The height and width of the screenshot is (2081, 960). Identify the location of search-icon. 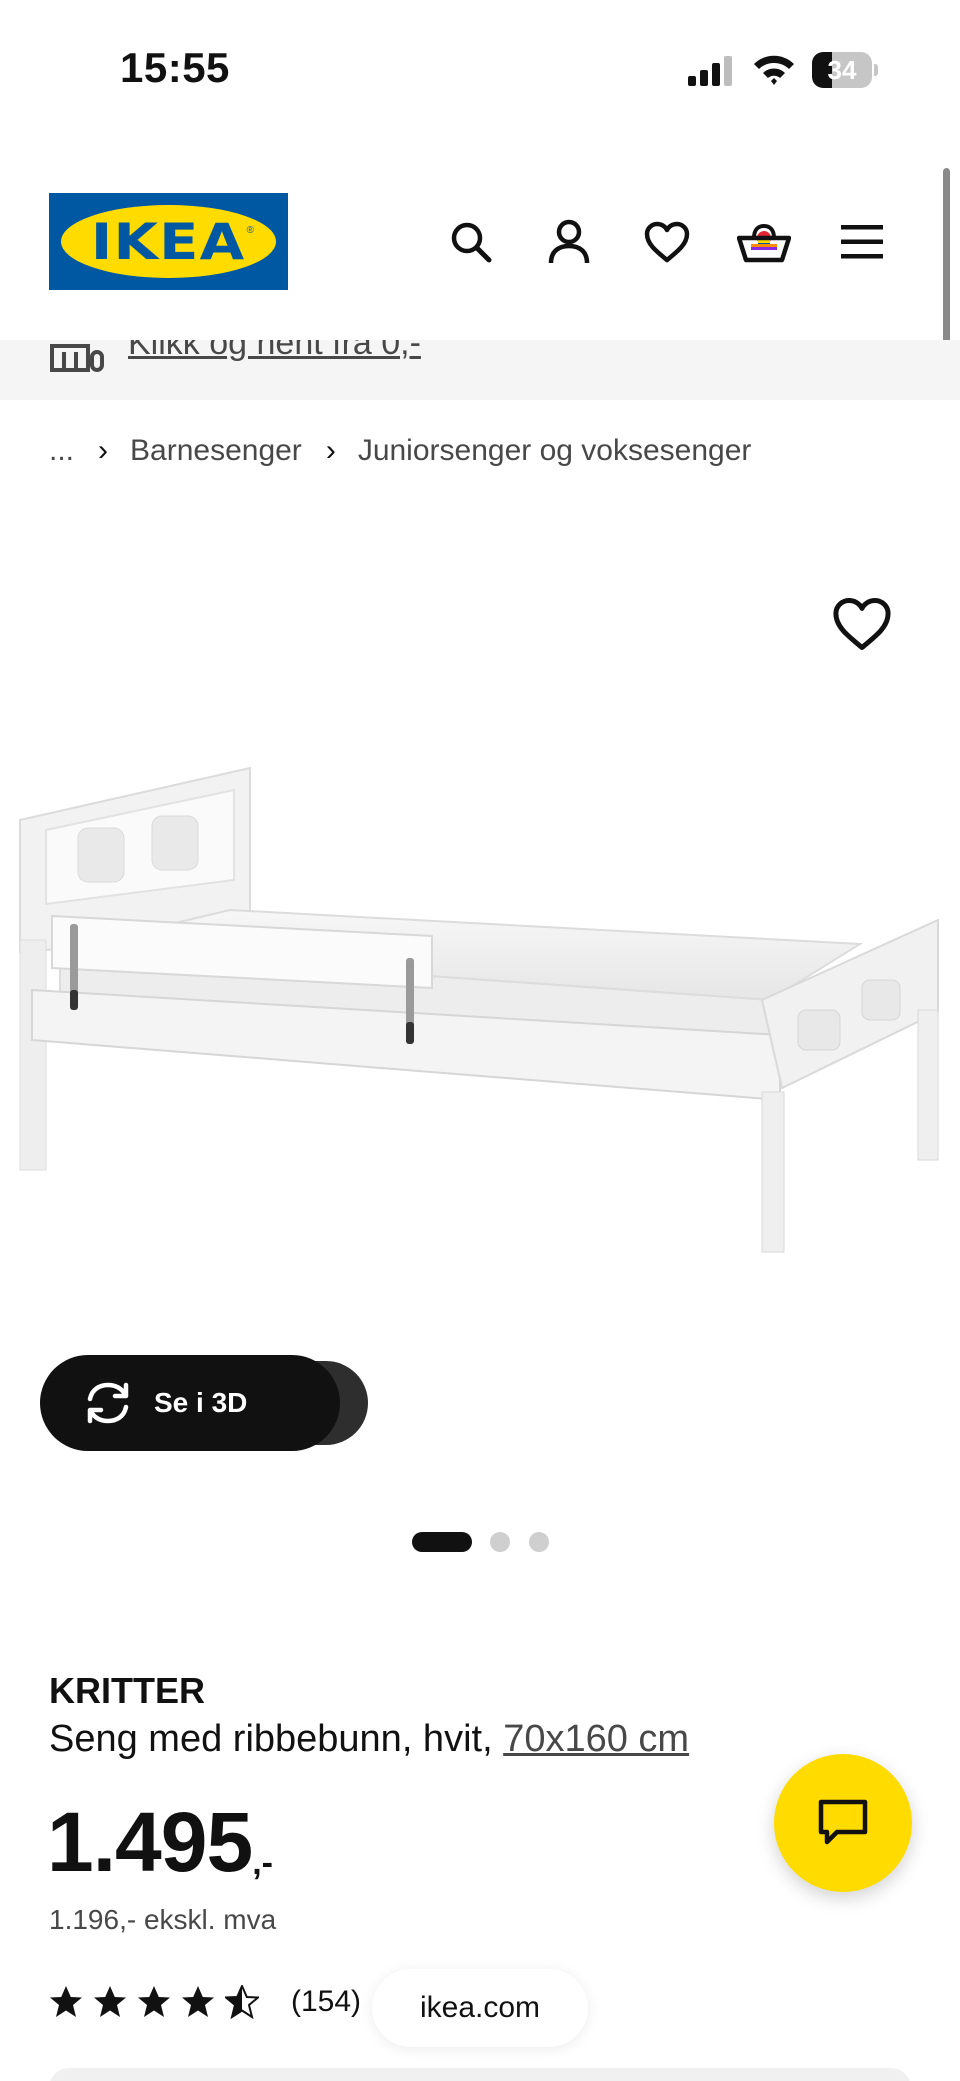
(471, 242).